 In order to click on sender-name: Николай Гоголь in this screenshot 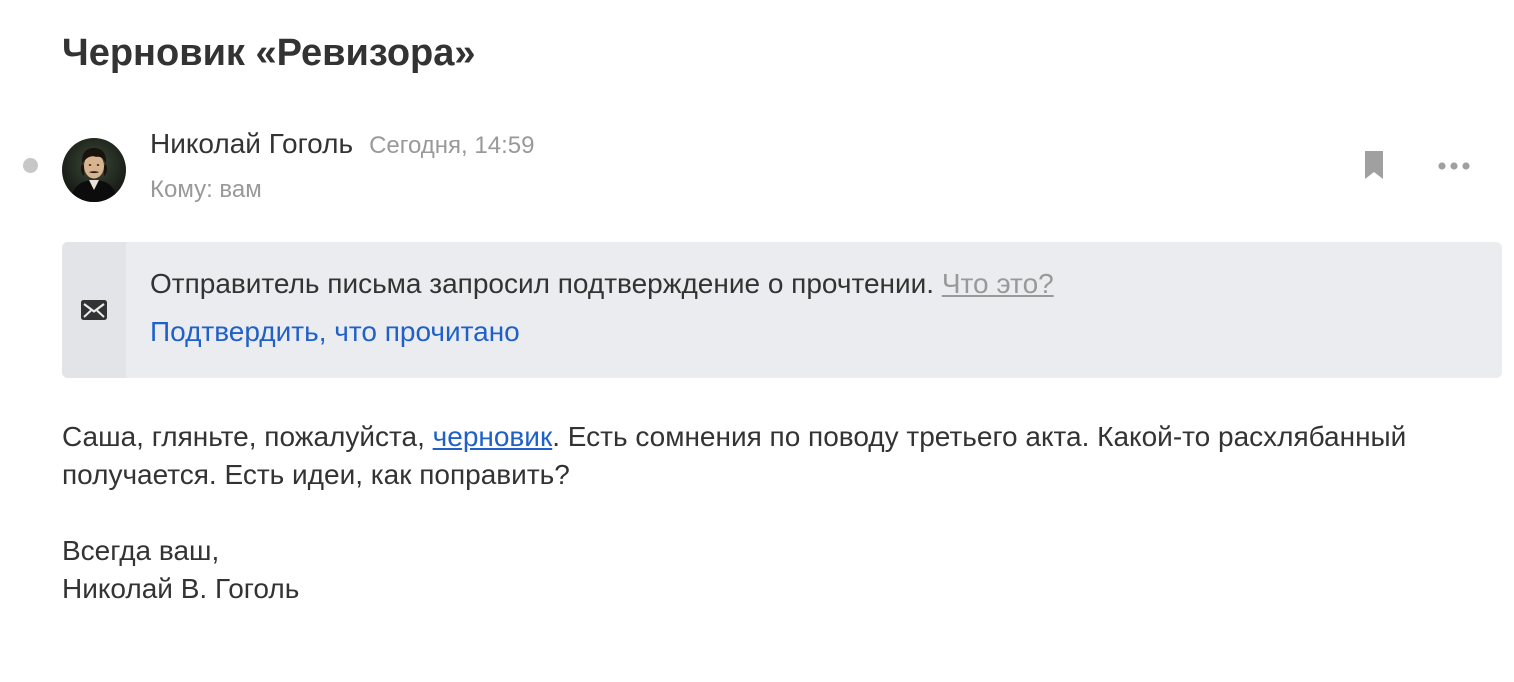, I will do `click(251, 144)`.